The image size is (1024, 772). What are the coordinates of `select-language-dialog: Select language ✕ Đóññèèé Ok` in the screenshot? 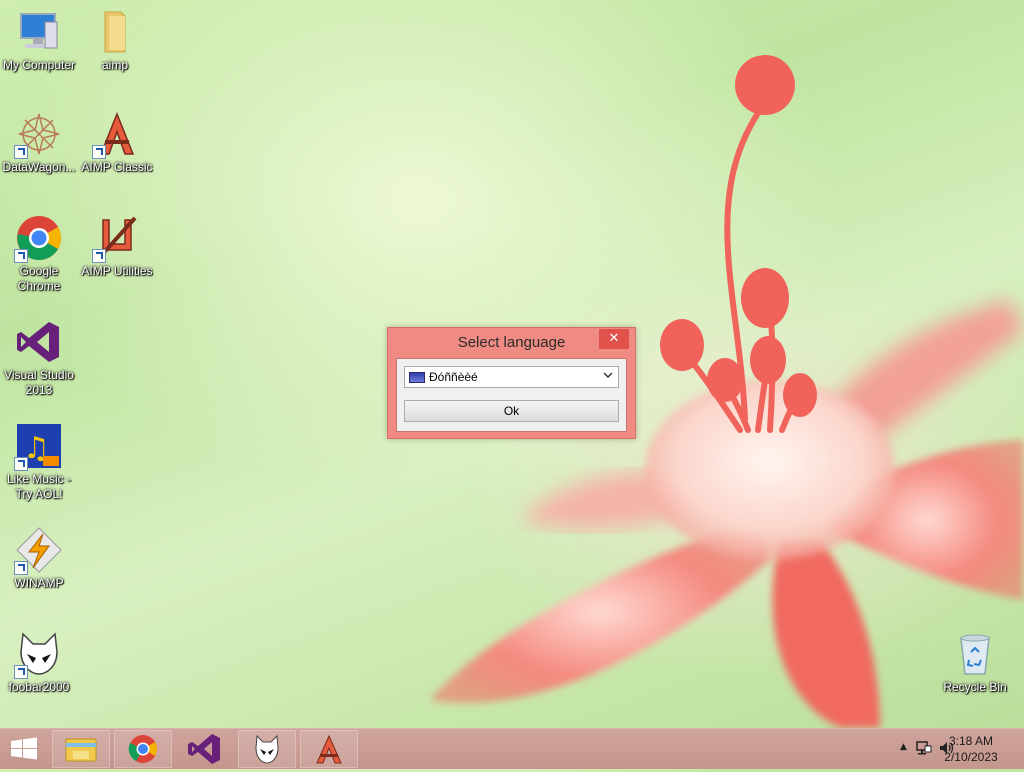 It's located at (511, 383).